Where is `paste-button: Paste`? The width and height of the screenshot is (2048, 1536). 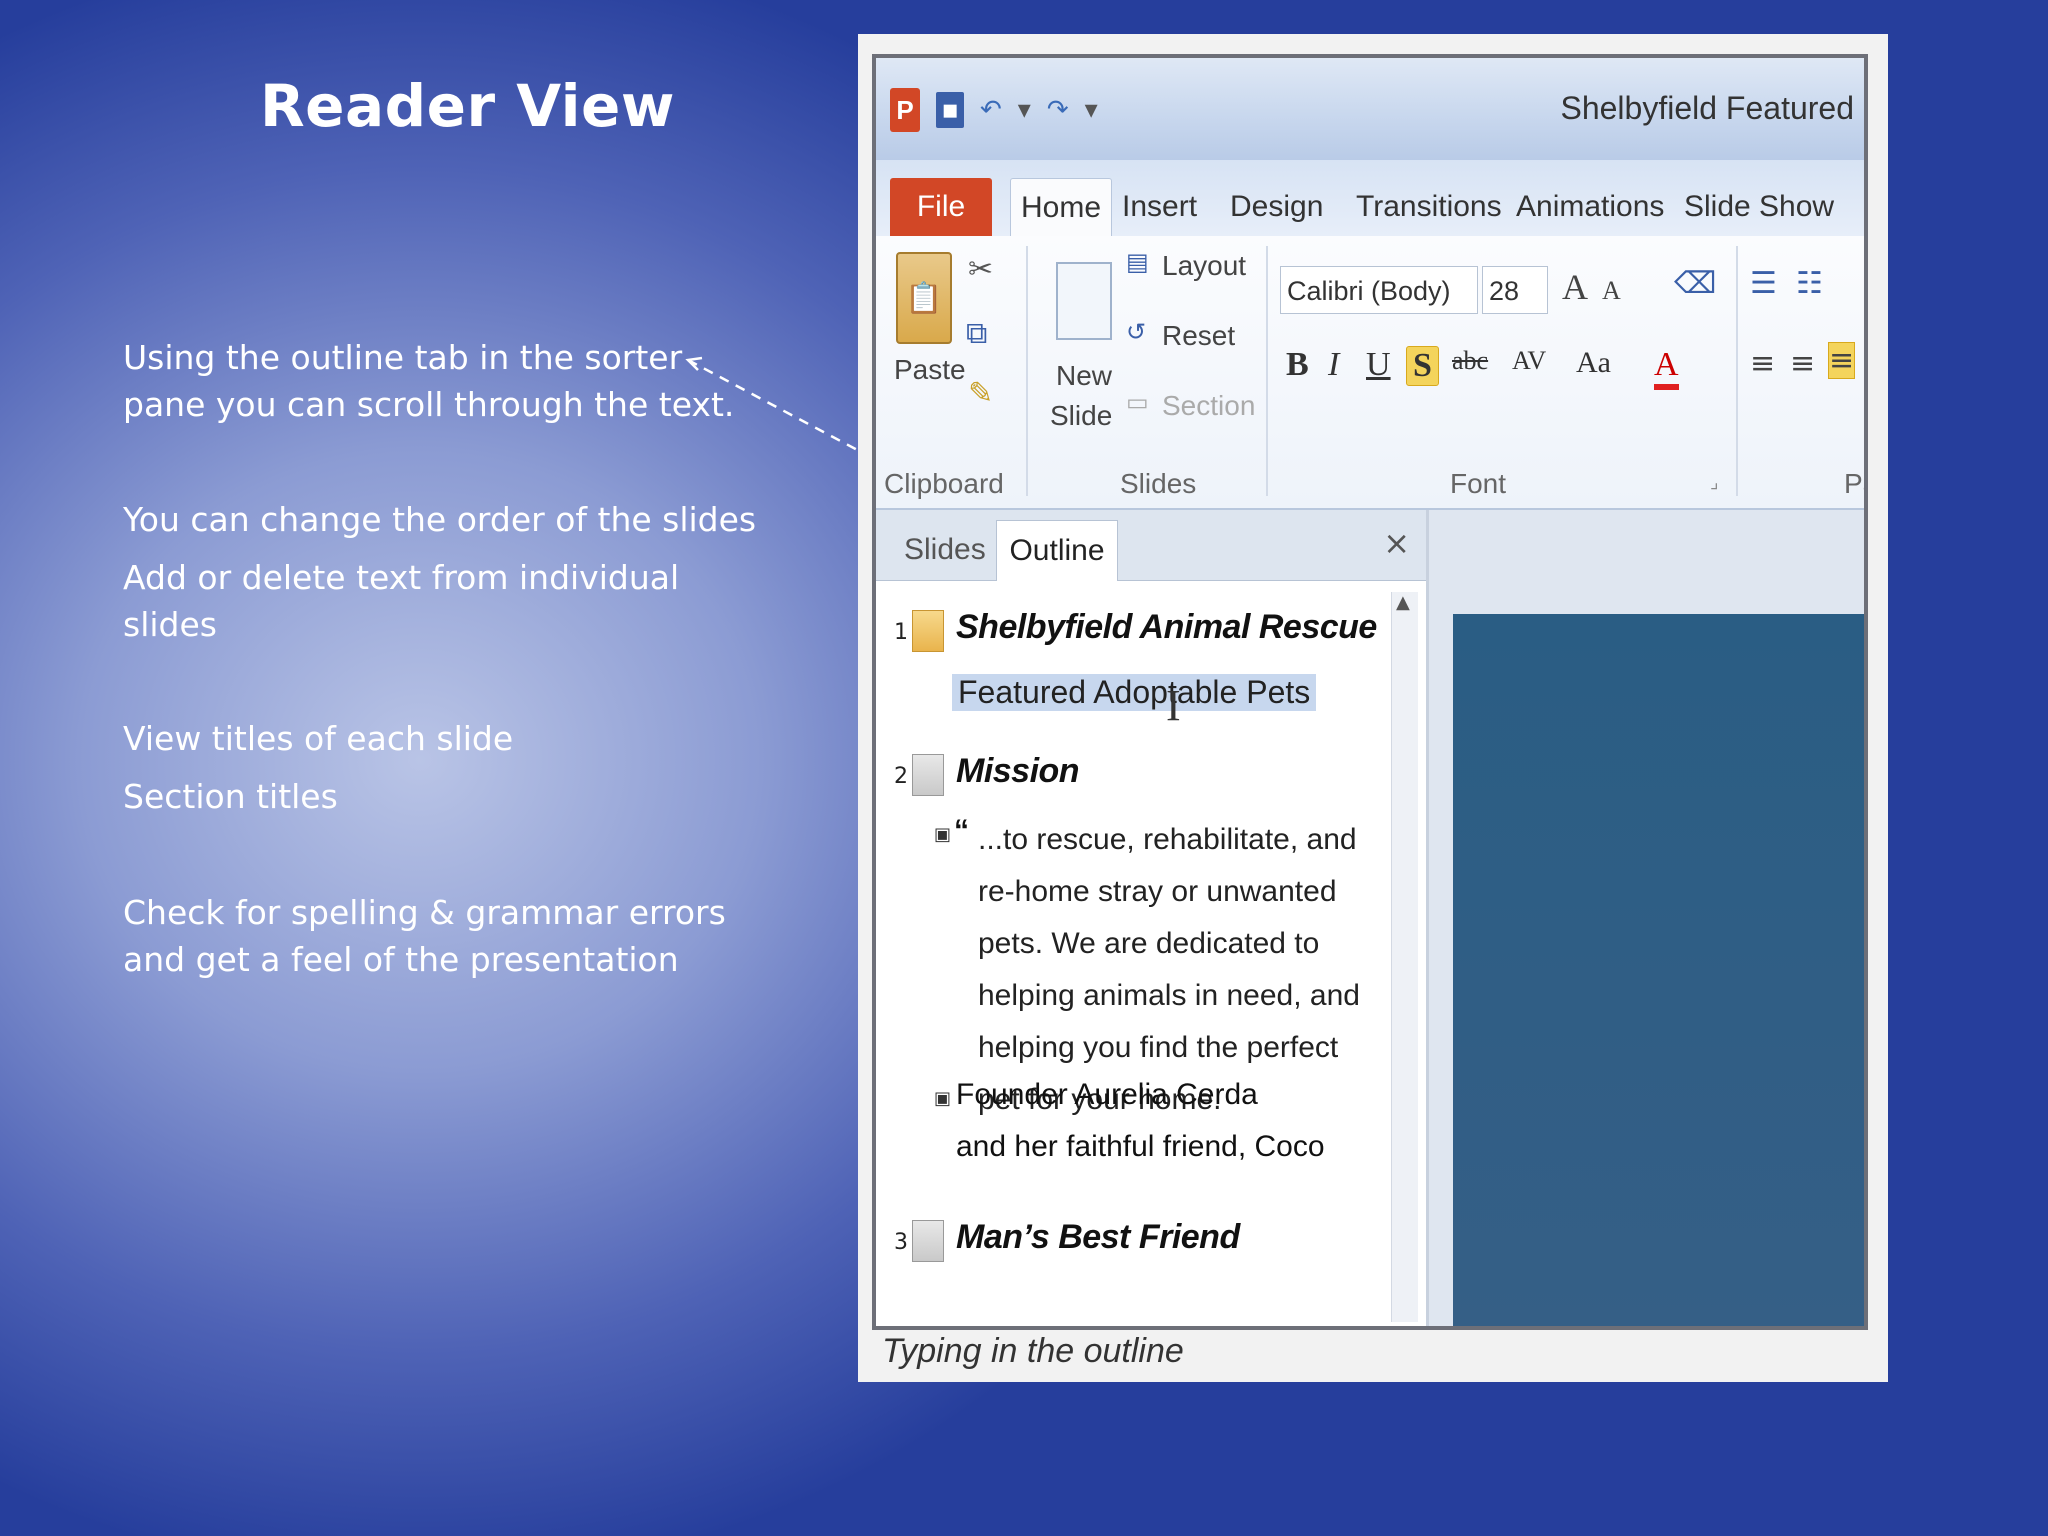 paste-button: Paste is located at coordinates (930, 370).